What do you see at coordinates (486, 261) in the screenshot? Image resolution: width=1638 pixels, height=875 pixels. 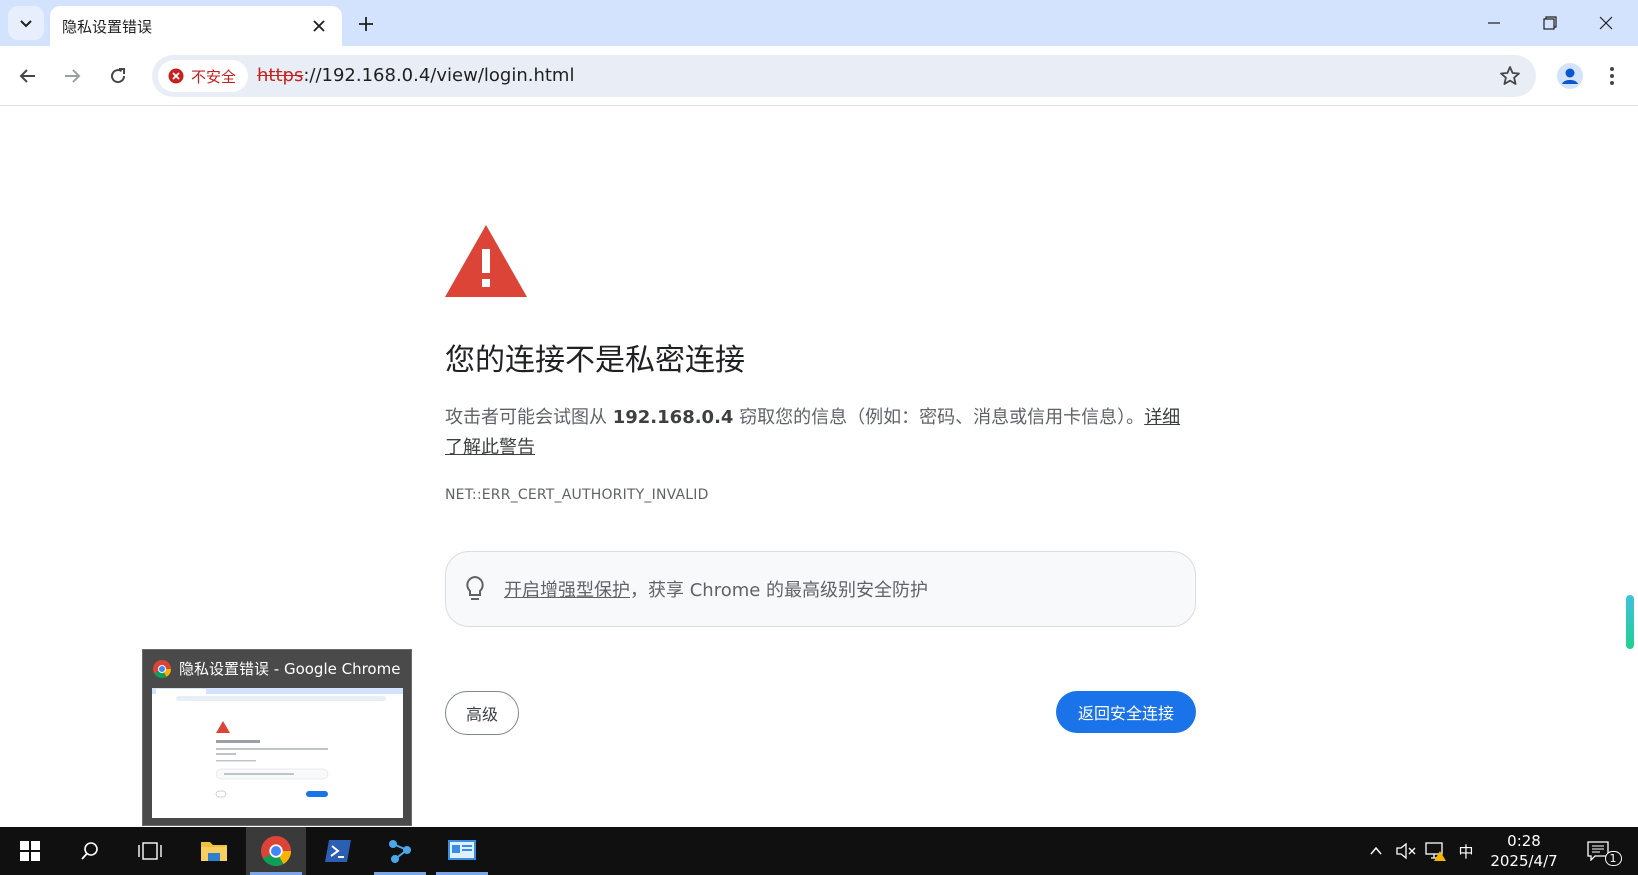 I see `warning-triangle-icon` at bounding box center [486, 261].